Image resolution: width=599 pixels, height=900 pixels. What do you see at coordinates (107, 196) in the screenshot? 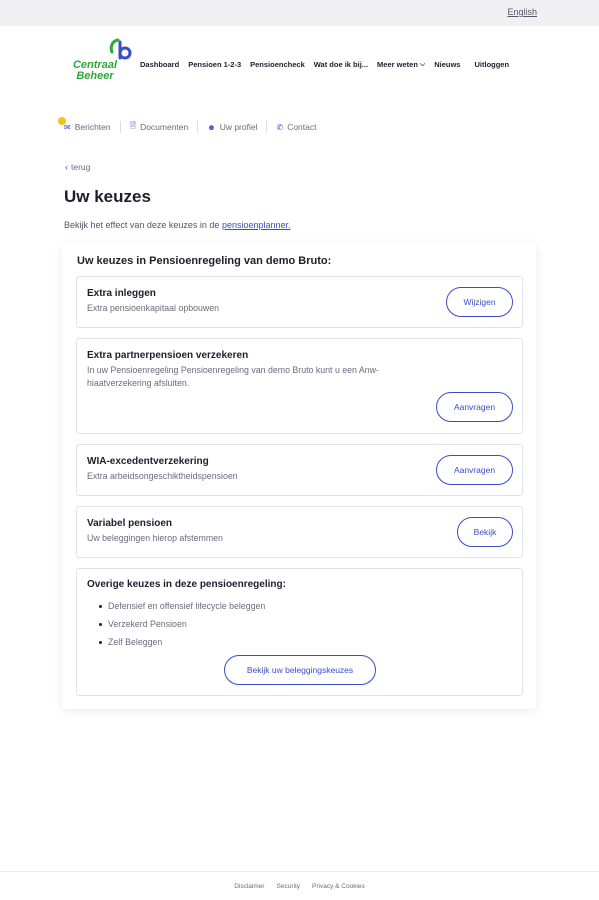
I see `page-title: Uw keuzes` at bounding box center [107, 196].